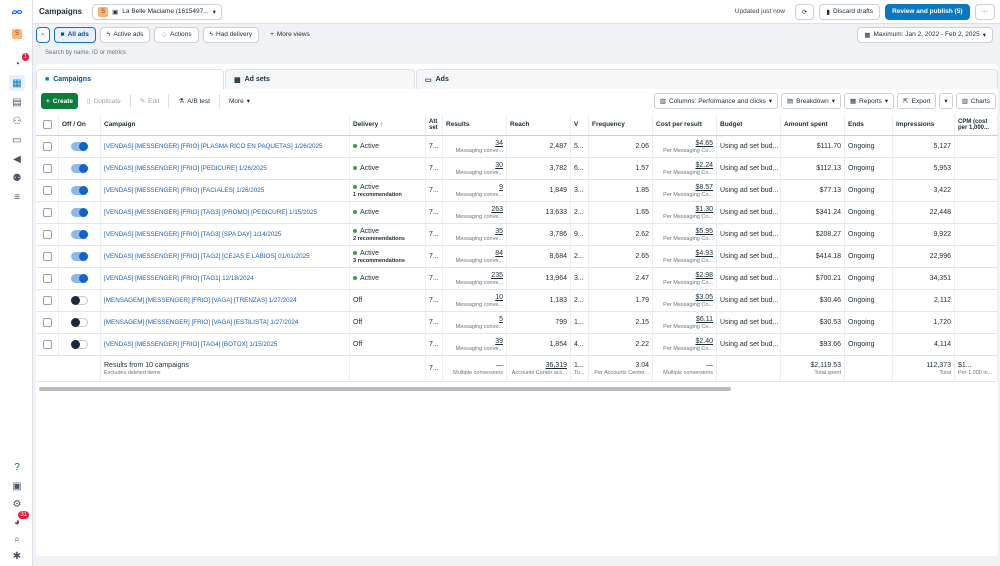  I want to click on people-icon: ⚉, so click(17, 178).